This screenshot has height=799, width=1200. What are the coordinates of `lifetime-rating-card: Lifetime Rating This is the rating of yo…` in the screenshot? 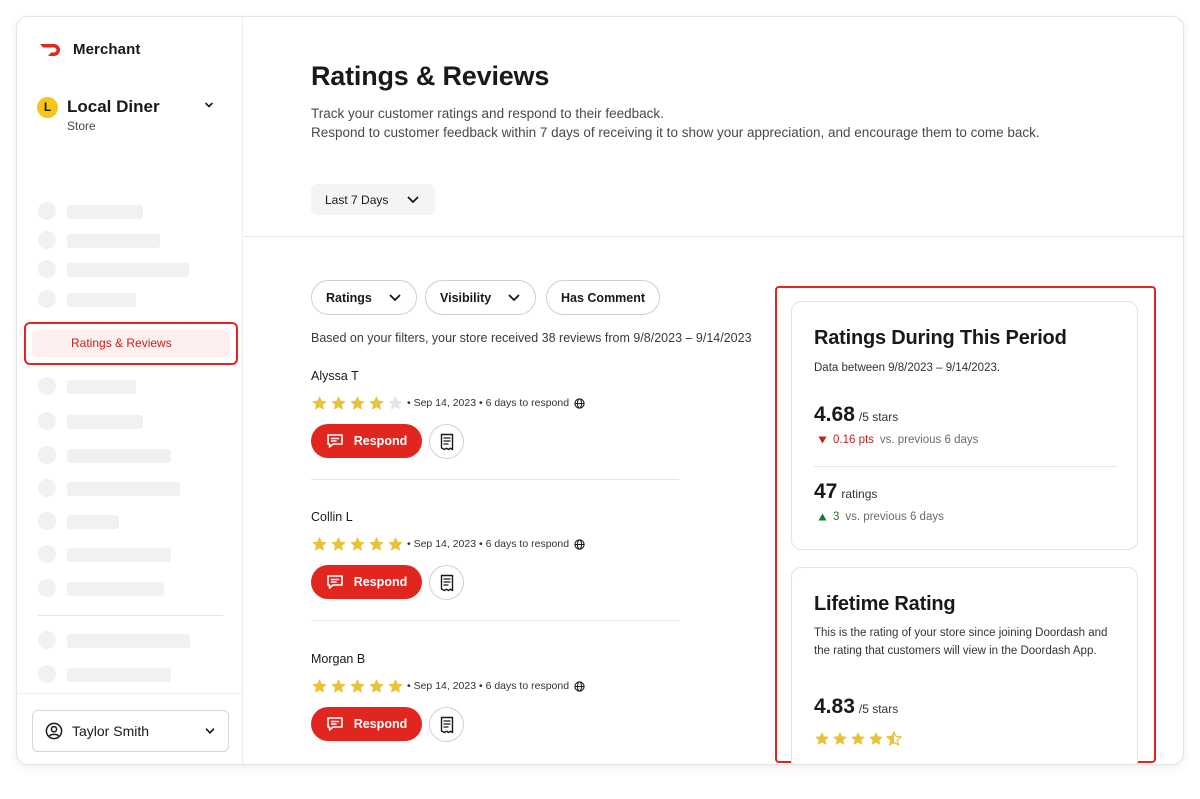 It's located at (964, 665).